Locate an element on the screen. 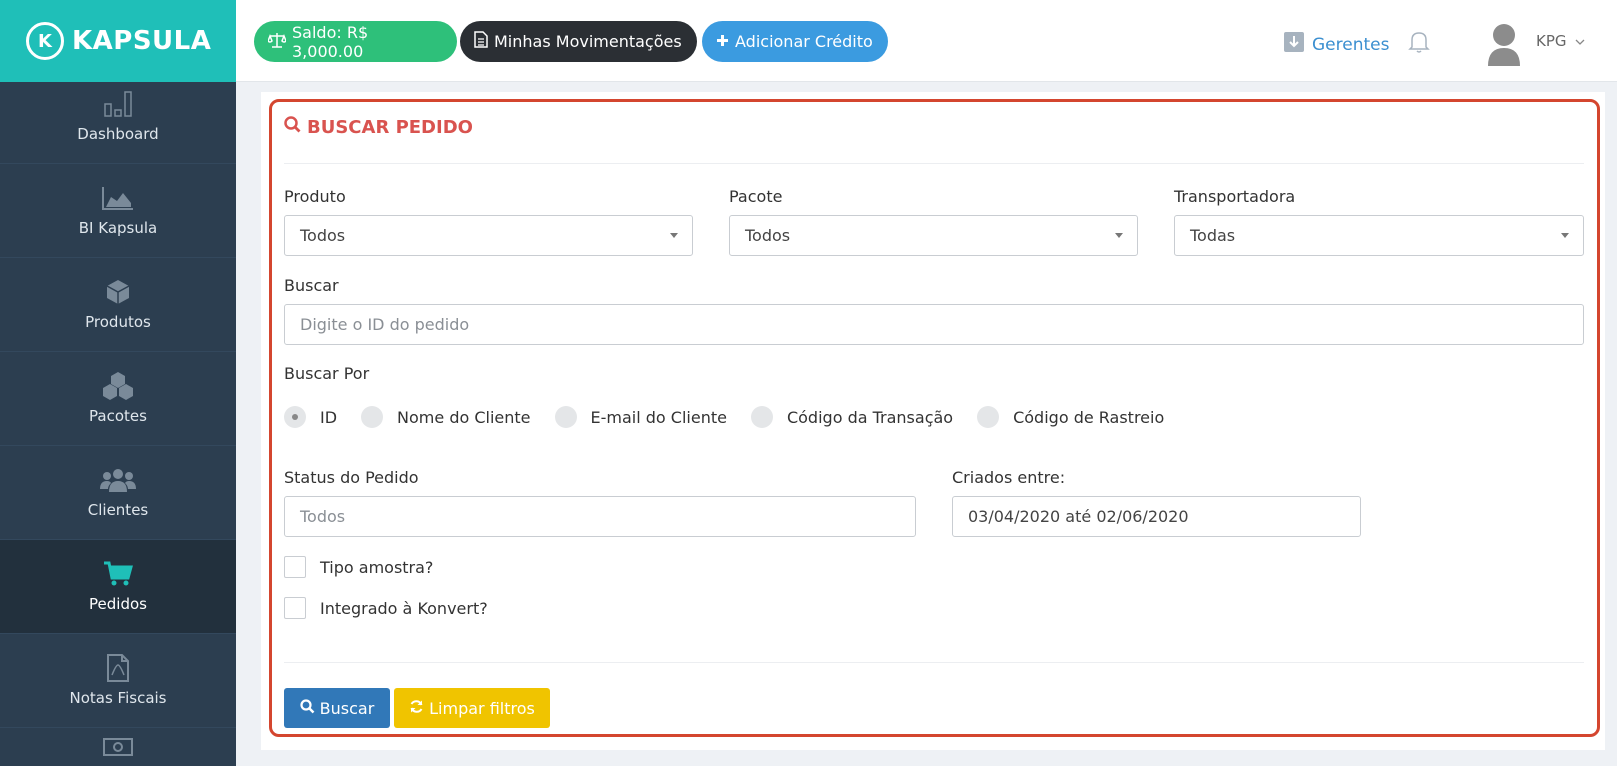 The width and height of the screenshot is (1617, 766). status-label: Status do Pedido is located at coordinates (351, 477).